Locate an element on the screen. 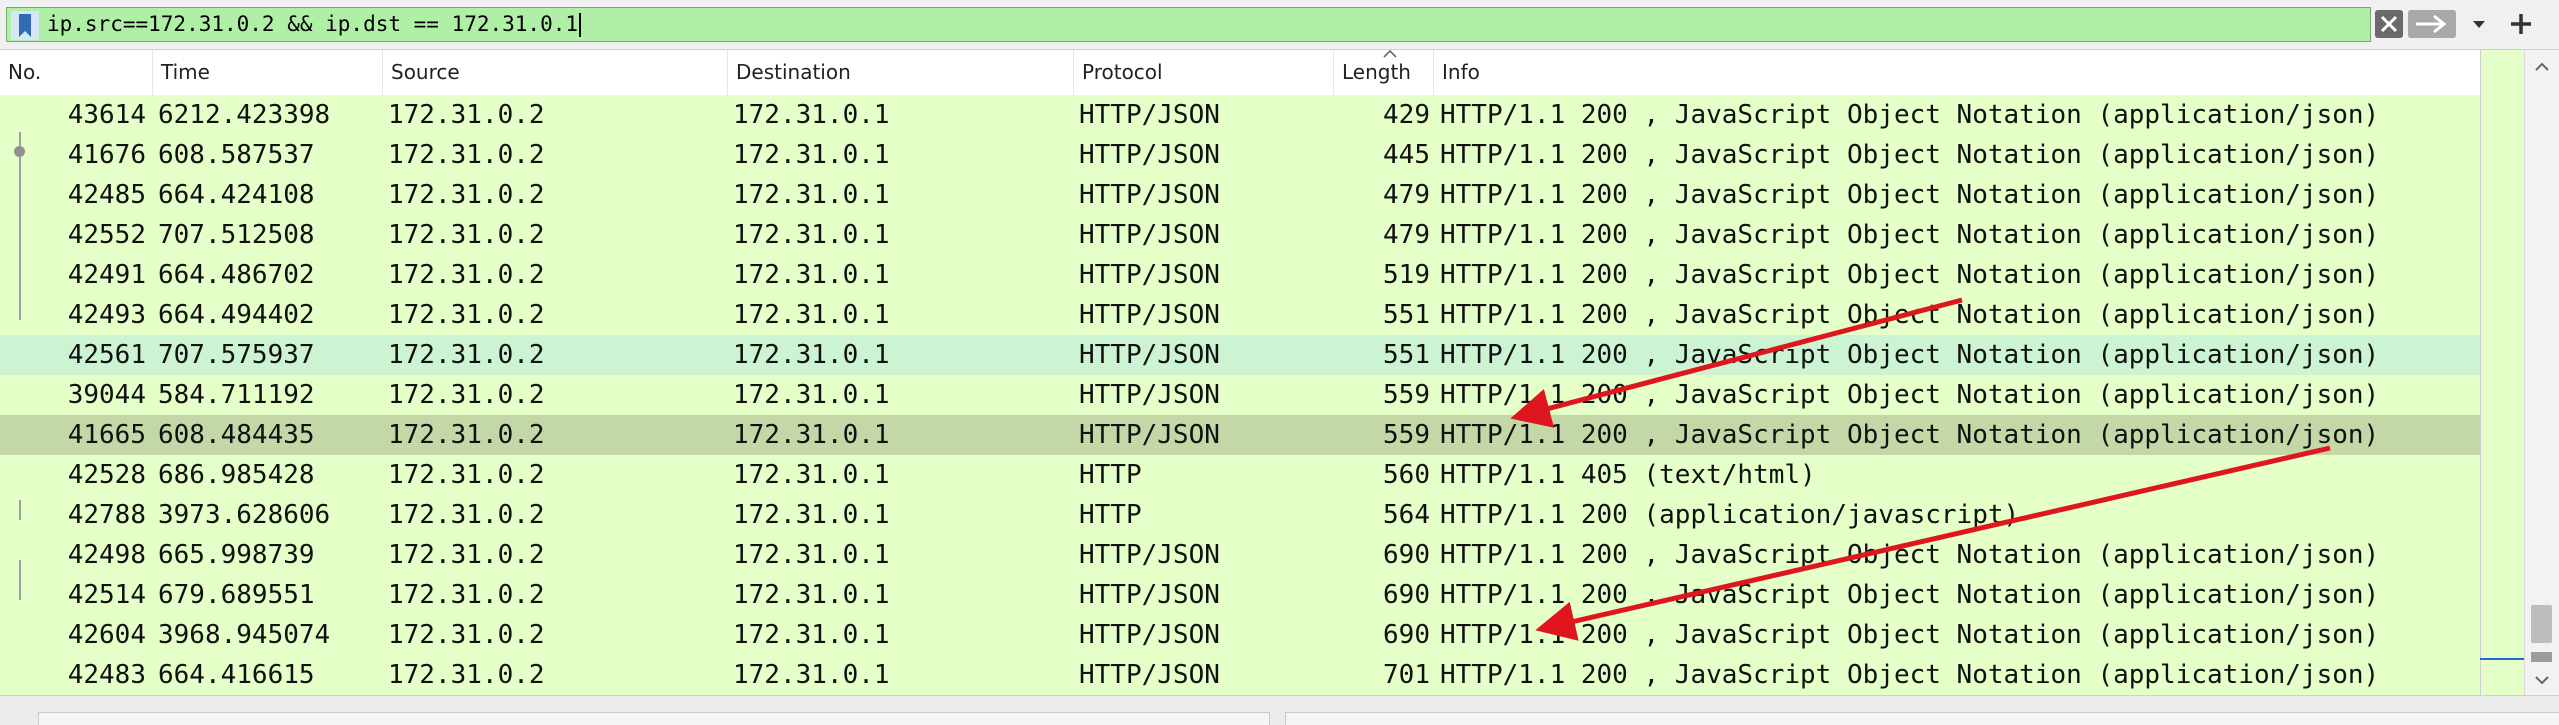 The height and width of the screenshot is (725, 2559). cell-no: 42485 is located at coordinates (106, 195).